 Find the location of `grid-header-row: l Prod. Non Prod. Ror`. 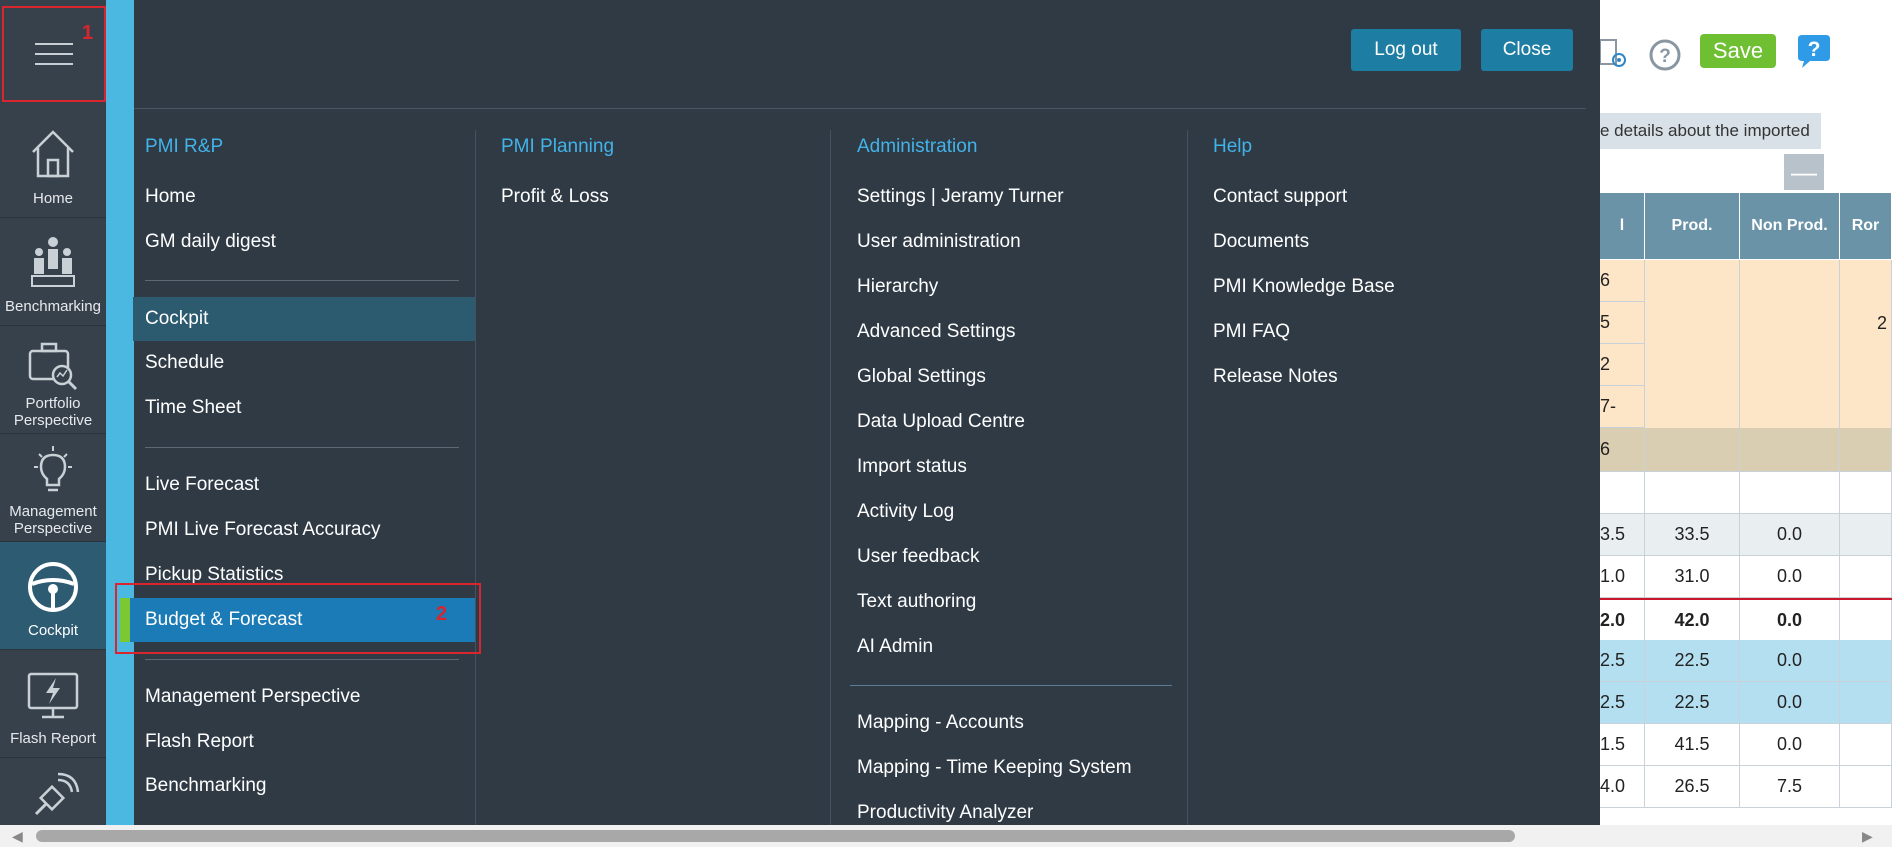

grid-header-row: l Prod. Non Prod. Ror is located at coordinates (1746, 226).